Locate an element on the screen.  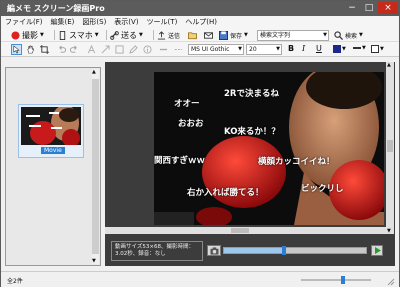
pointer-icon is located at coordinates (16, 49).